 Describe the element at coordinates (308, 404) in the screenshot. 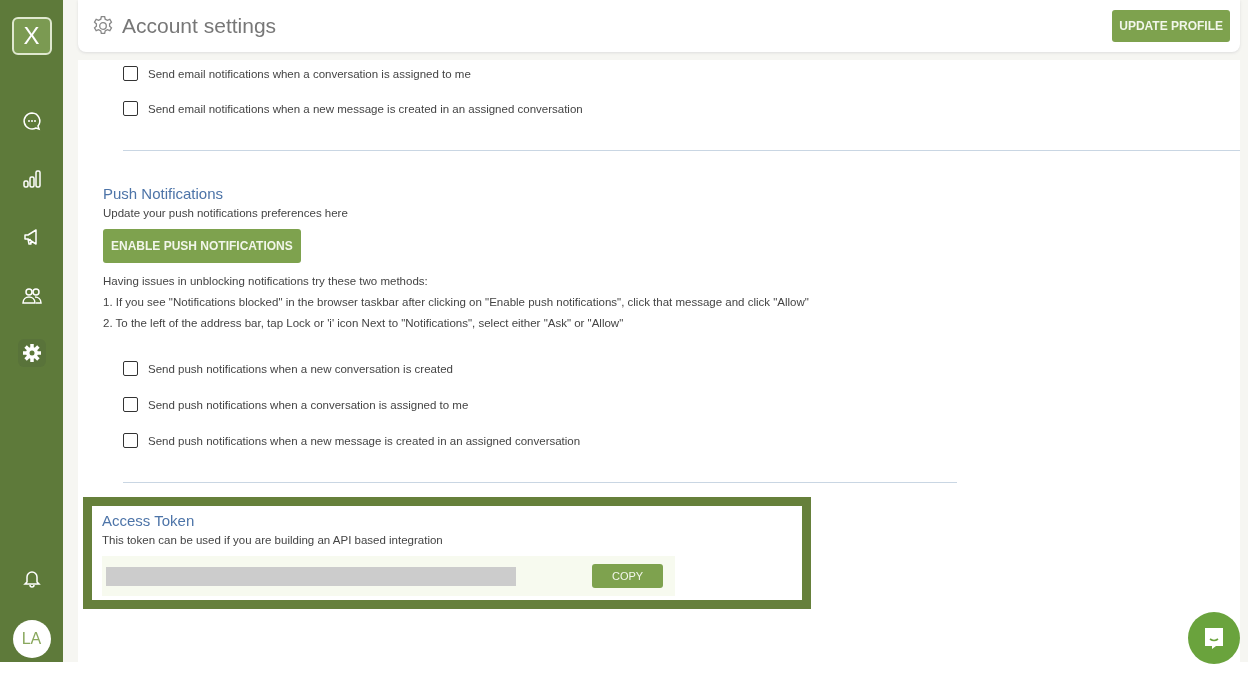

I see `option-label: Send push notifications when a conversation is assigned to me` at that location.